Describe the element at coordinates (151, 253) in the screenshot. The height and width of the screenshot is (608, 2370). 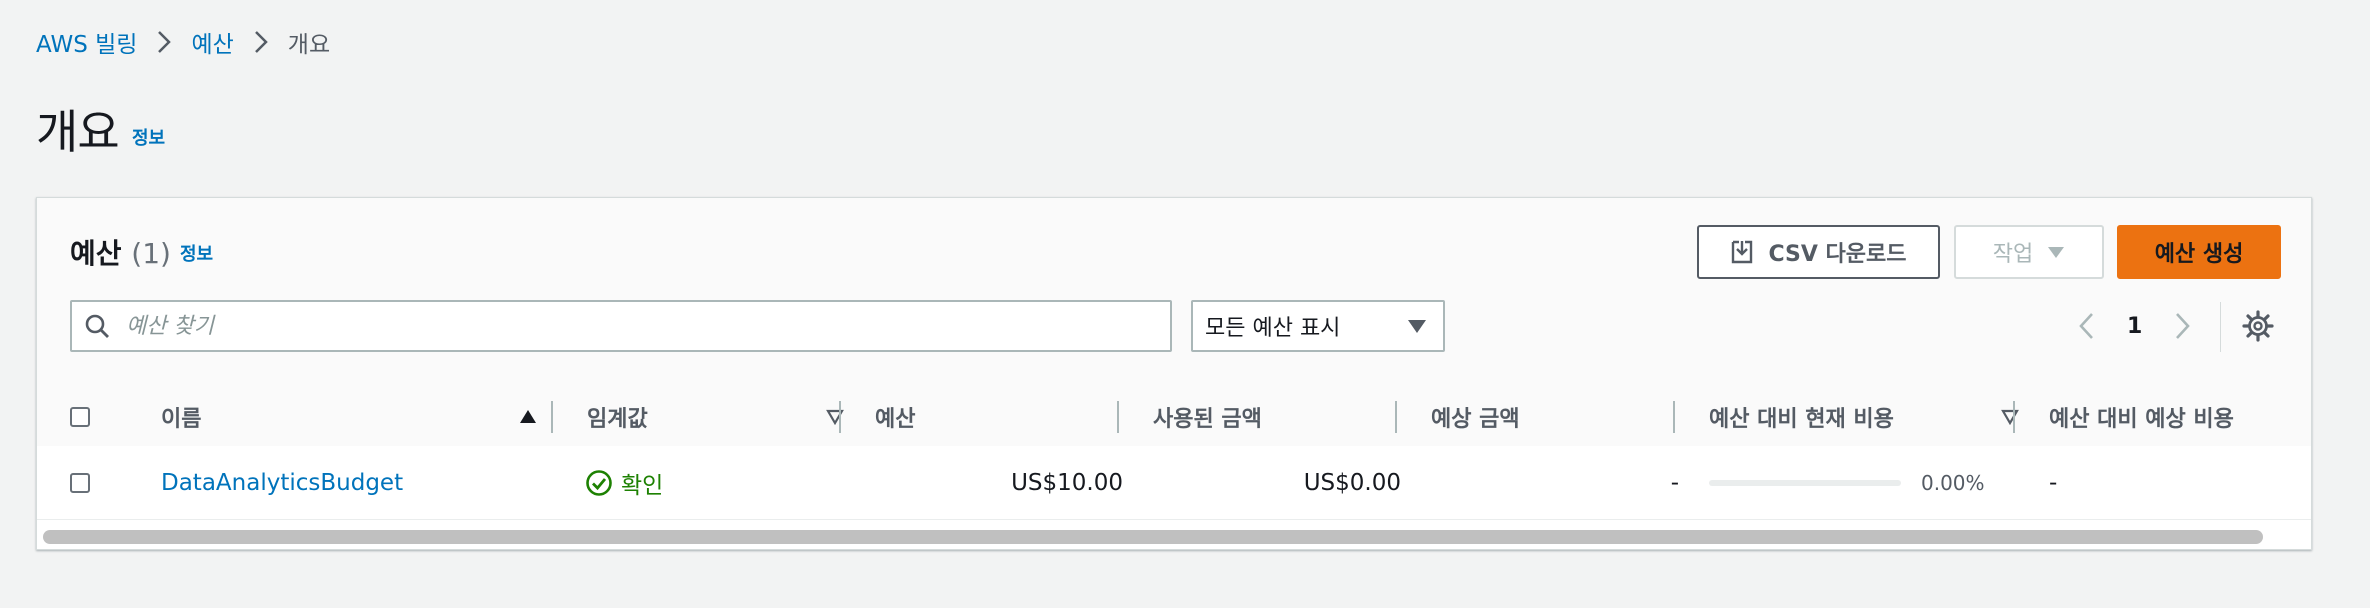
I see `budgets-count: (1)` at that location.